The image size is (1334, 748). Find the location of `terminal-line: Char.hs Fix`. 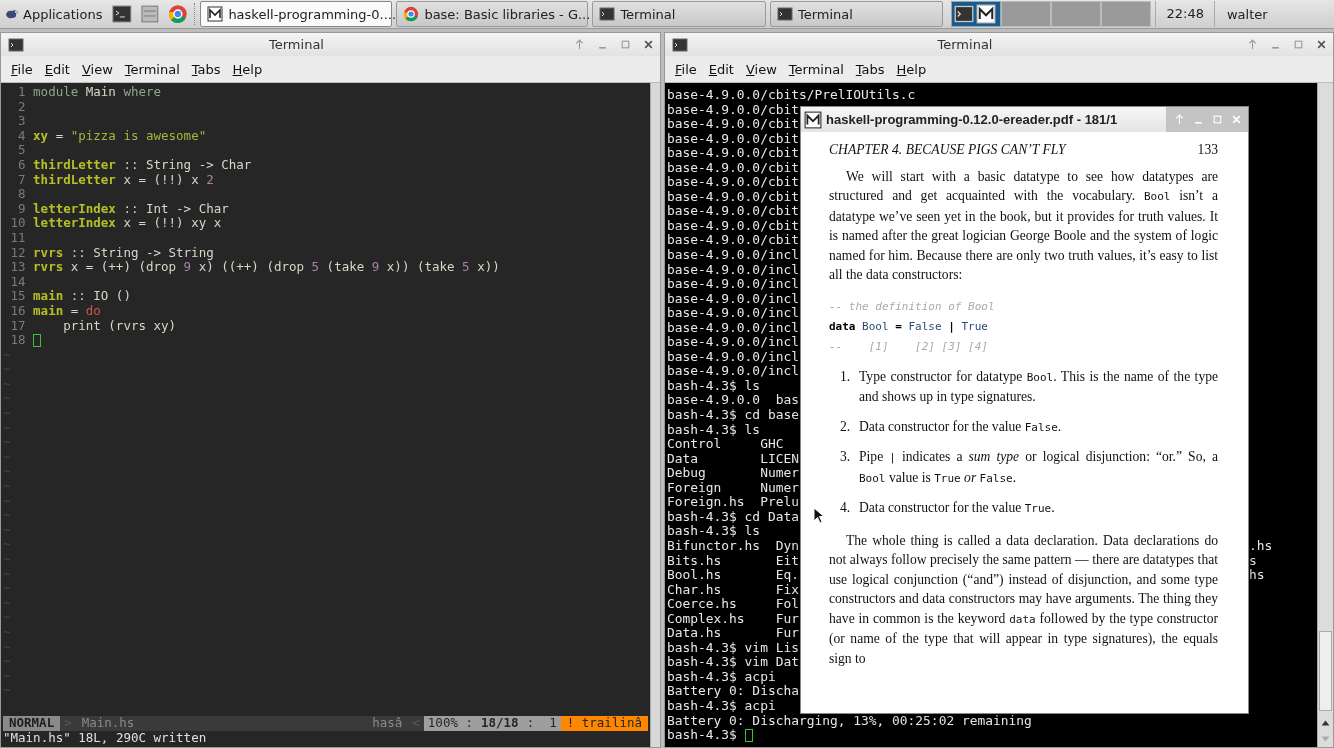

terminal-line: Char.hs Fix is located at coordinates (733, 590).